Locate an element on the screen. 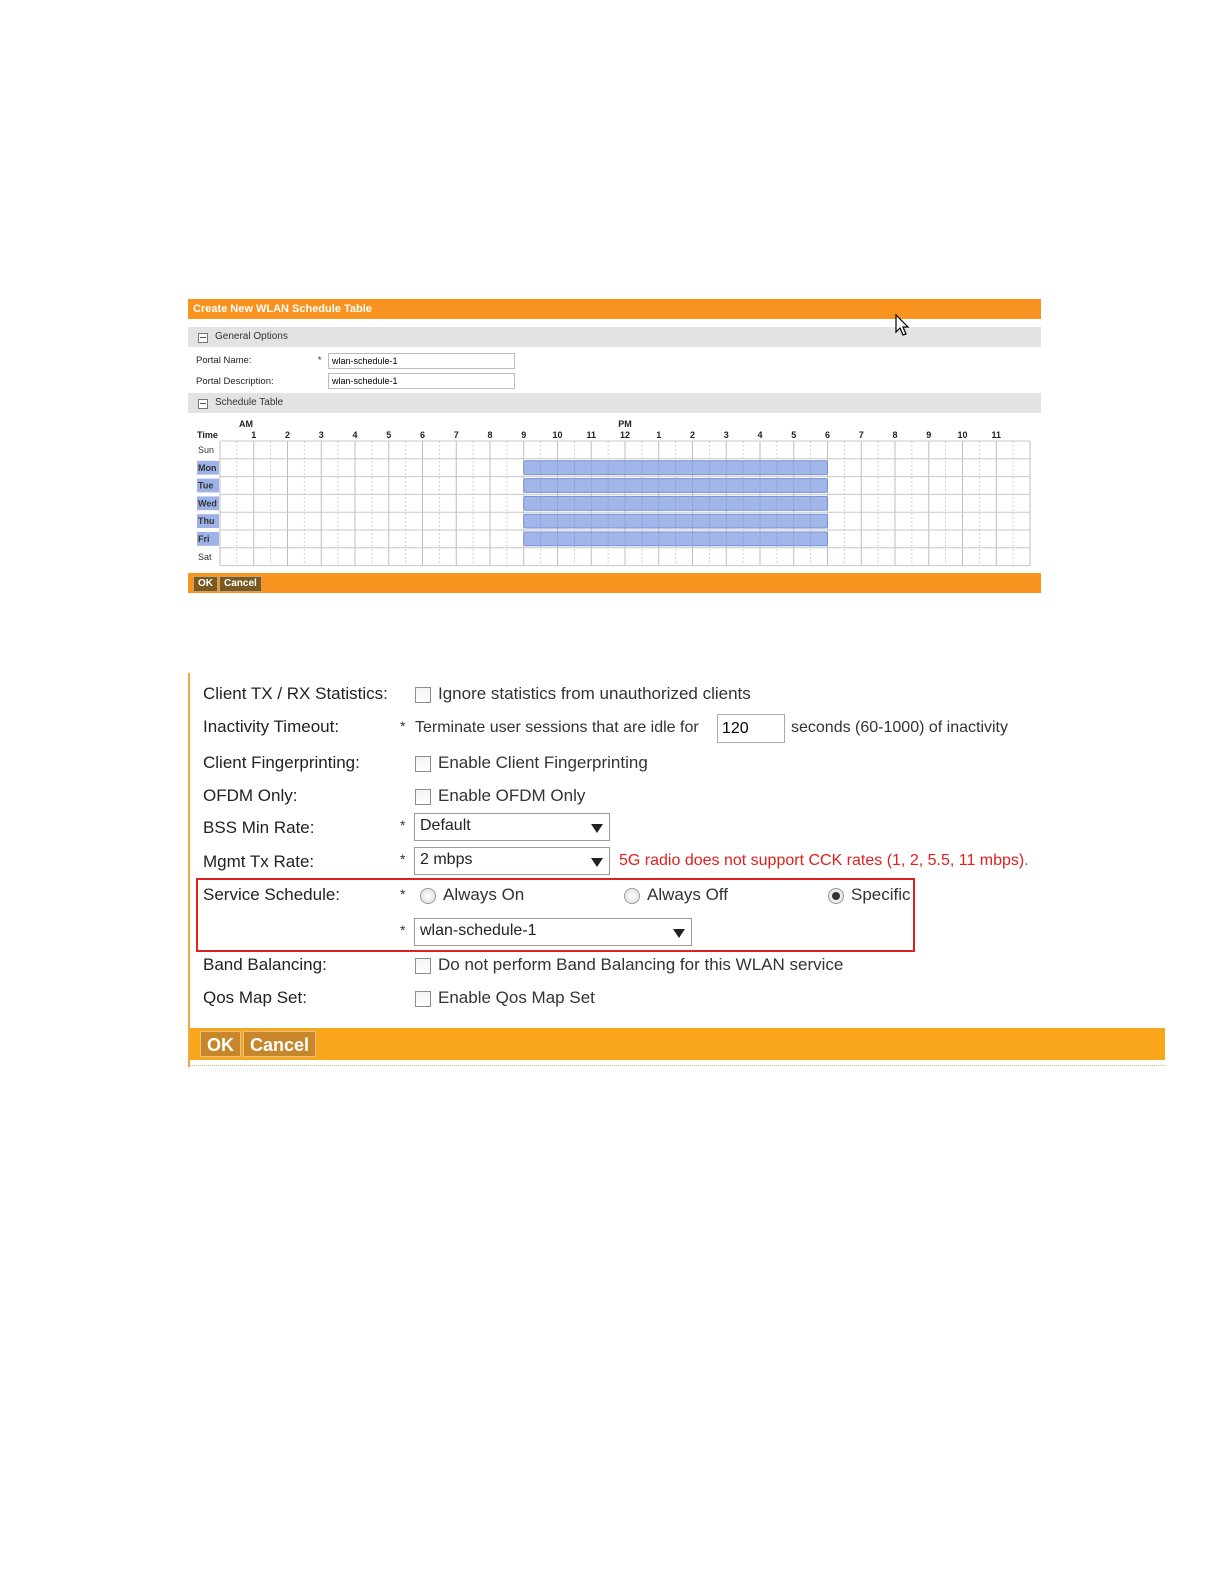 This screenshot has width=1224, height=1584. day-label-fri: Fri is located at coordinates (204, 539).